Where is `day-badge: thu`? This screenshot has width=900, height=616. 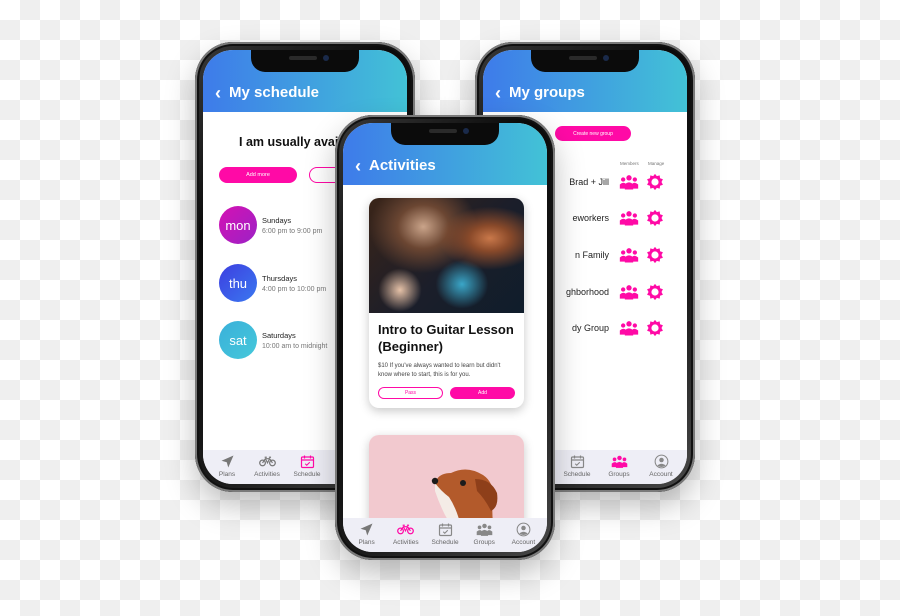
day-badge: thu is located at coordinates (238, 283).